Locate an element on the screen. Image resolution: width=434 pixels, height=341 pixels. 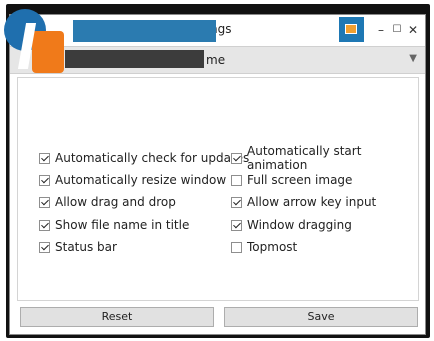
option-label: Topmost is located at coordinates (272, 247).